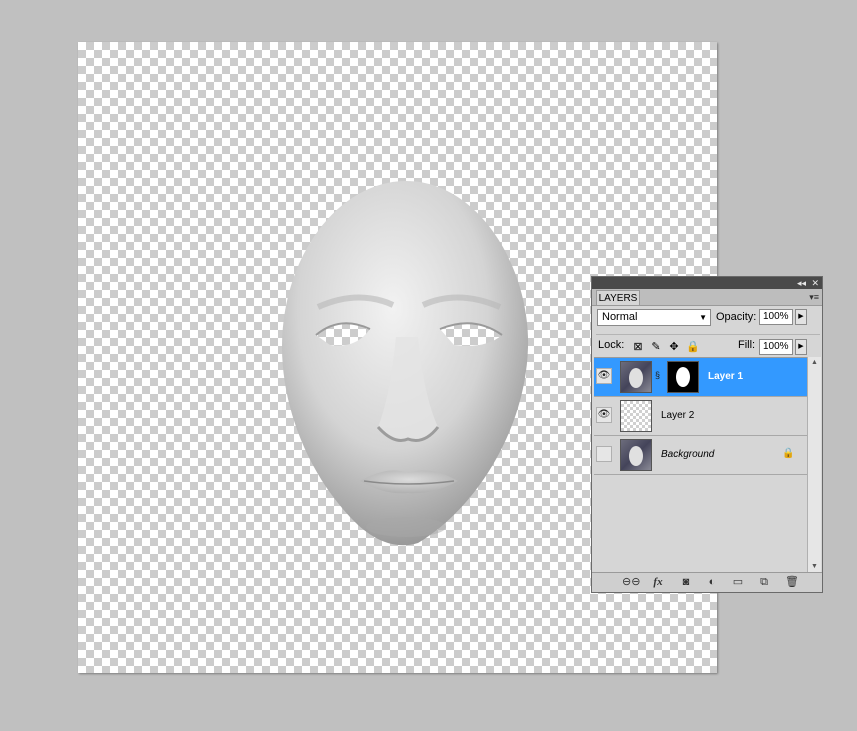  Describe the element at coordinates (657, 375) in the screenshot. I see `chain-link-icon: §` at that location.